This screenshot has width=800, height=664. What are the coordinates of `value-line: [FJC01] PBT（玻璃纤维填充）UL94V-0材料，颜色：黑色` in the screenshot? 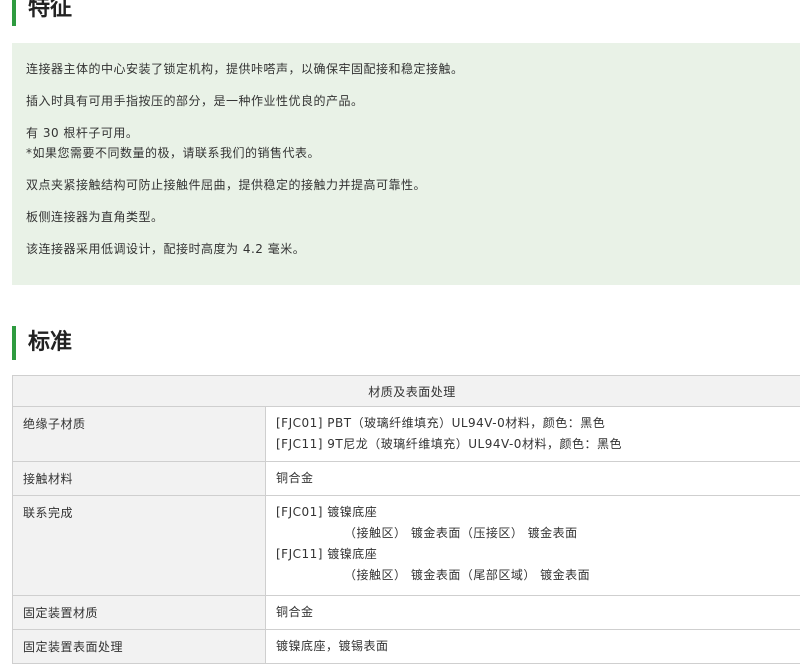 It's located at (538, 423).